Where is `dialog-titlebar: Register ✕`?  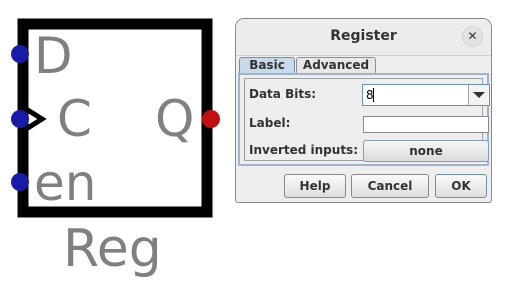
dialog-titlebar: Register ✕ is located at coordinates (363, 37).